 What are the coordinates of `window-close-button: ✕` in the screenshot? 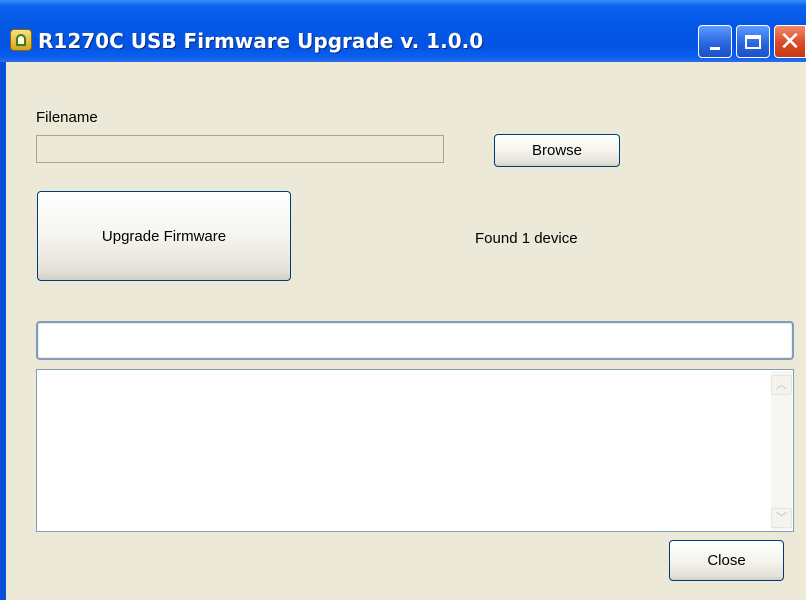 It's located at (790, 41).